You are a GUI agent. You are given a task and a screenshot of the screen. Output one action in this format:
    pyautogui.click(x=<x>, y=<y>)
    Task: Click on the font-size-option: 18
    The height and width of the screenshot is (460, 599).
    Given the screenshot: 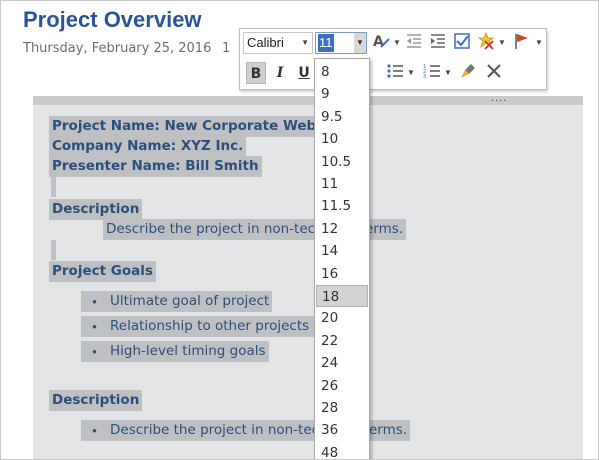 What is the action you would take?
    pyautogui.click(x=342, y=296)
    